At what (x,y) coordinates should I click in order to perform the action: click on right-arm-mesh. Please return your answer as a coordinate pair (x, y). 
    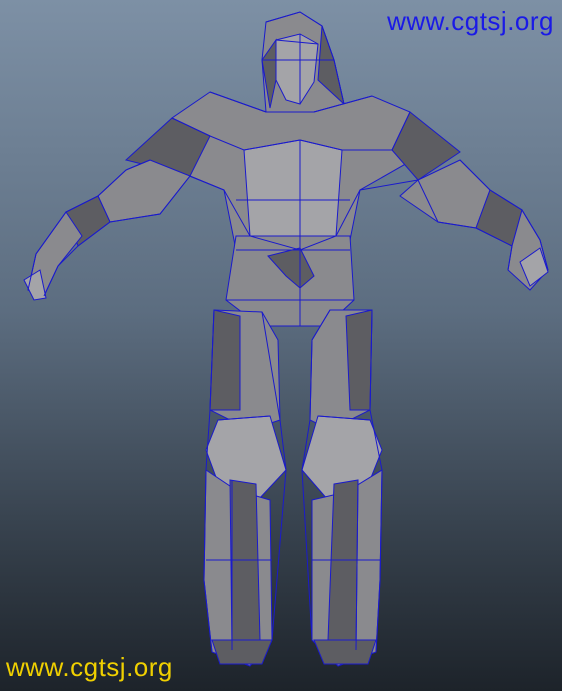
    Looking at the image, I should click on (474, 225).